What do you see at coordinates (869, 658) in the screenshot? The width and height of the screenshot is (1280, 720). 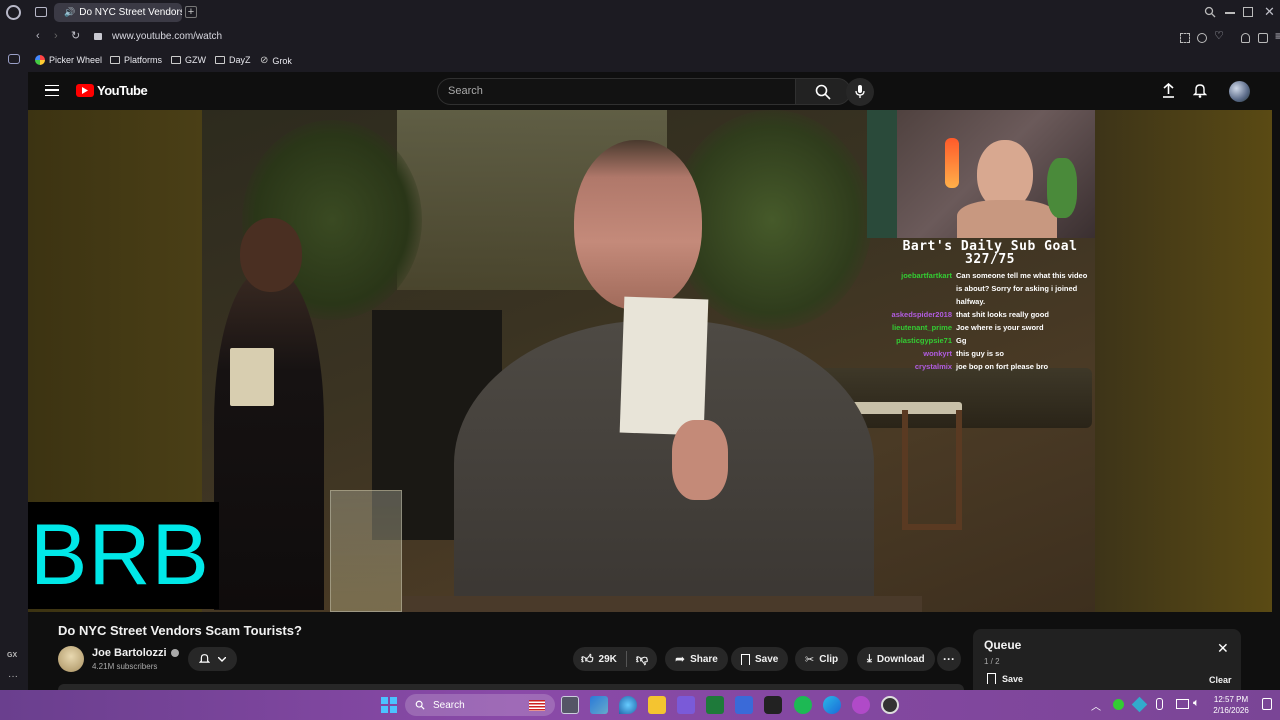 I see `download-icon: ⤓` at bounding box center [869, 658].